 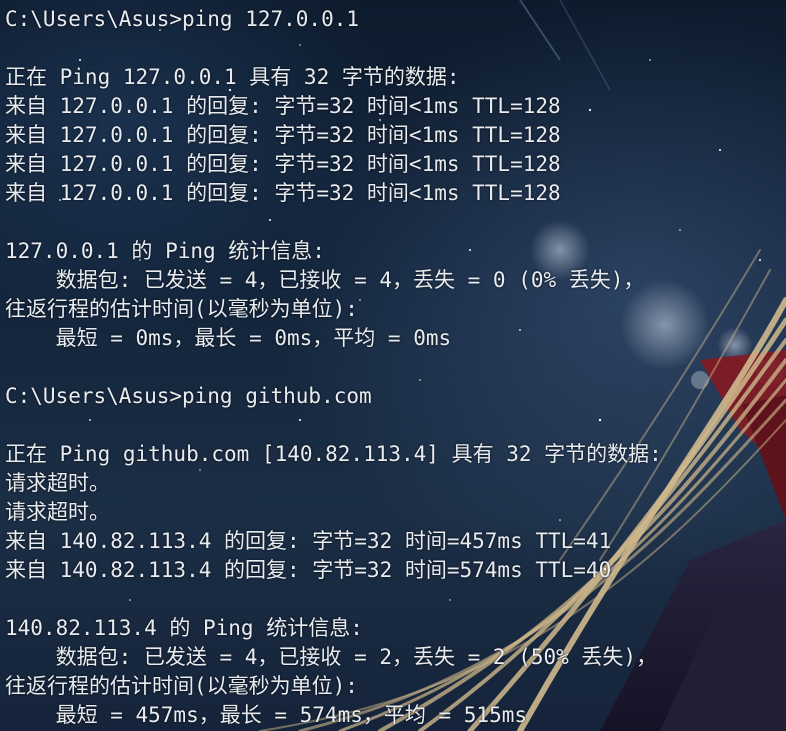 I want to click on console-line: 数据包: 已发送 = 4，已接收 = 4，丢失 = 0 (0% 丢失)，, so click(x=325, y=280).